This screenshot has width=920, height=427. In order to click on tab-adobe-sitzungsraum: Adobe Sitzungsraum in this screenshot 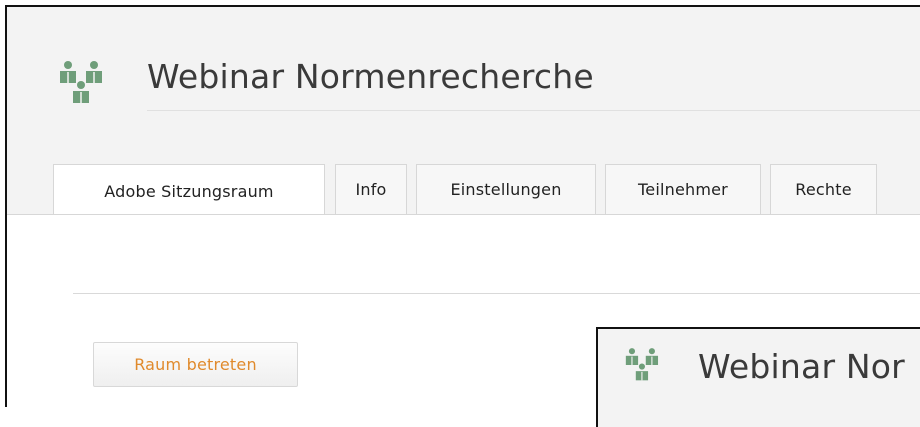, I will do `click(189, 190)`.